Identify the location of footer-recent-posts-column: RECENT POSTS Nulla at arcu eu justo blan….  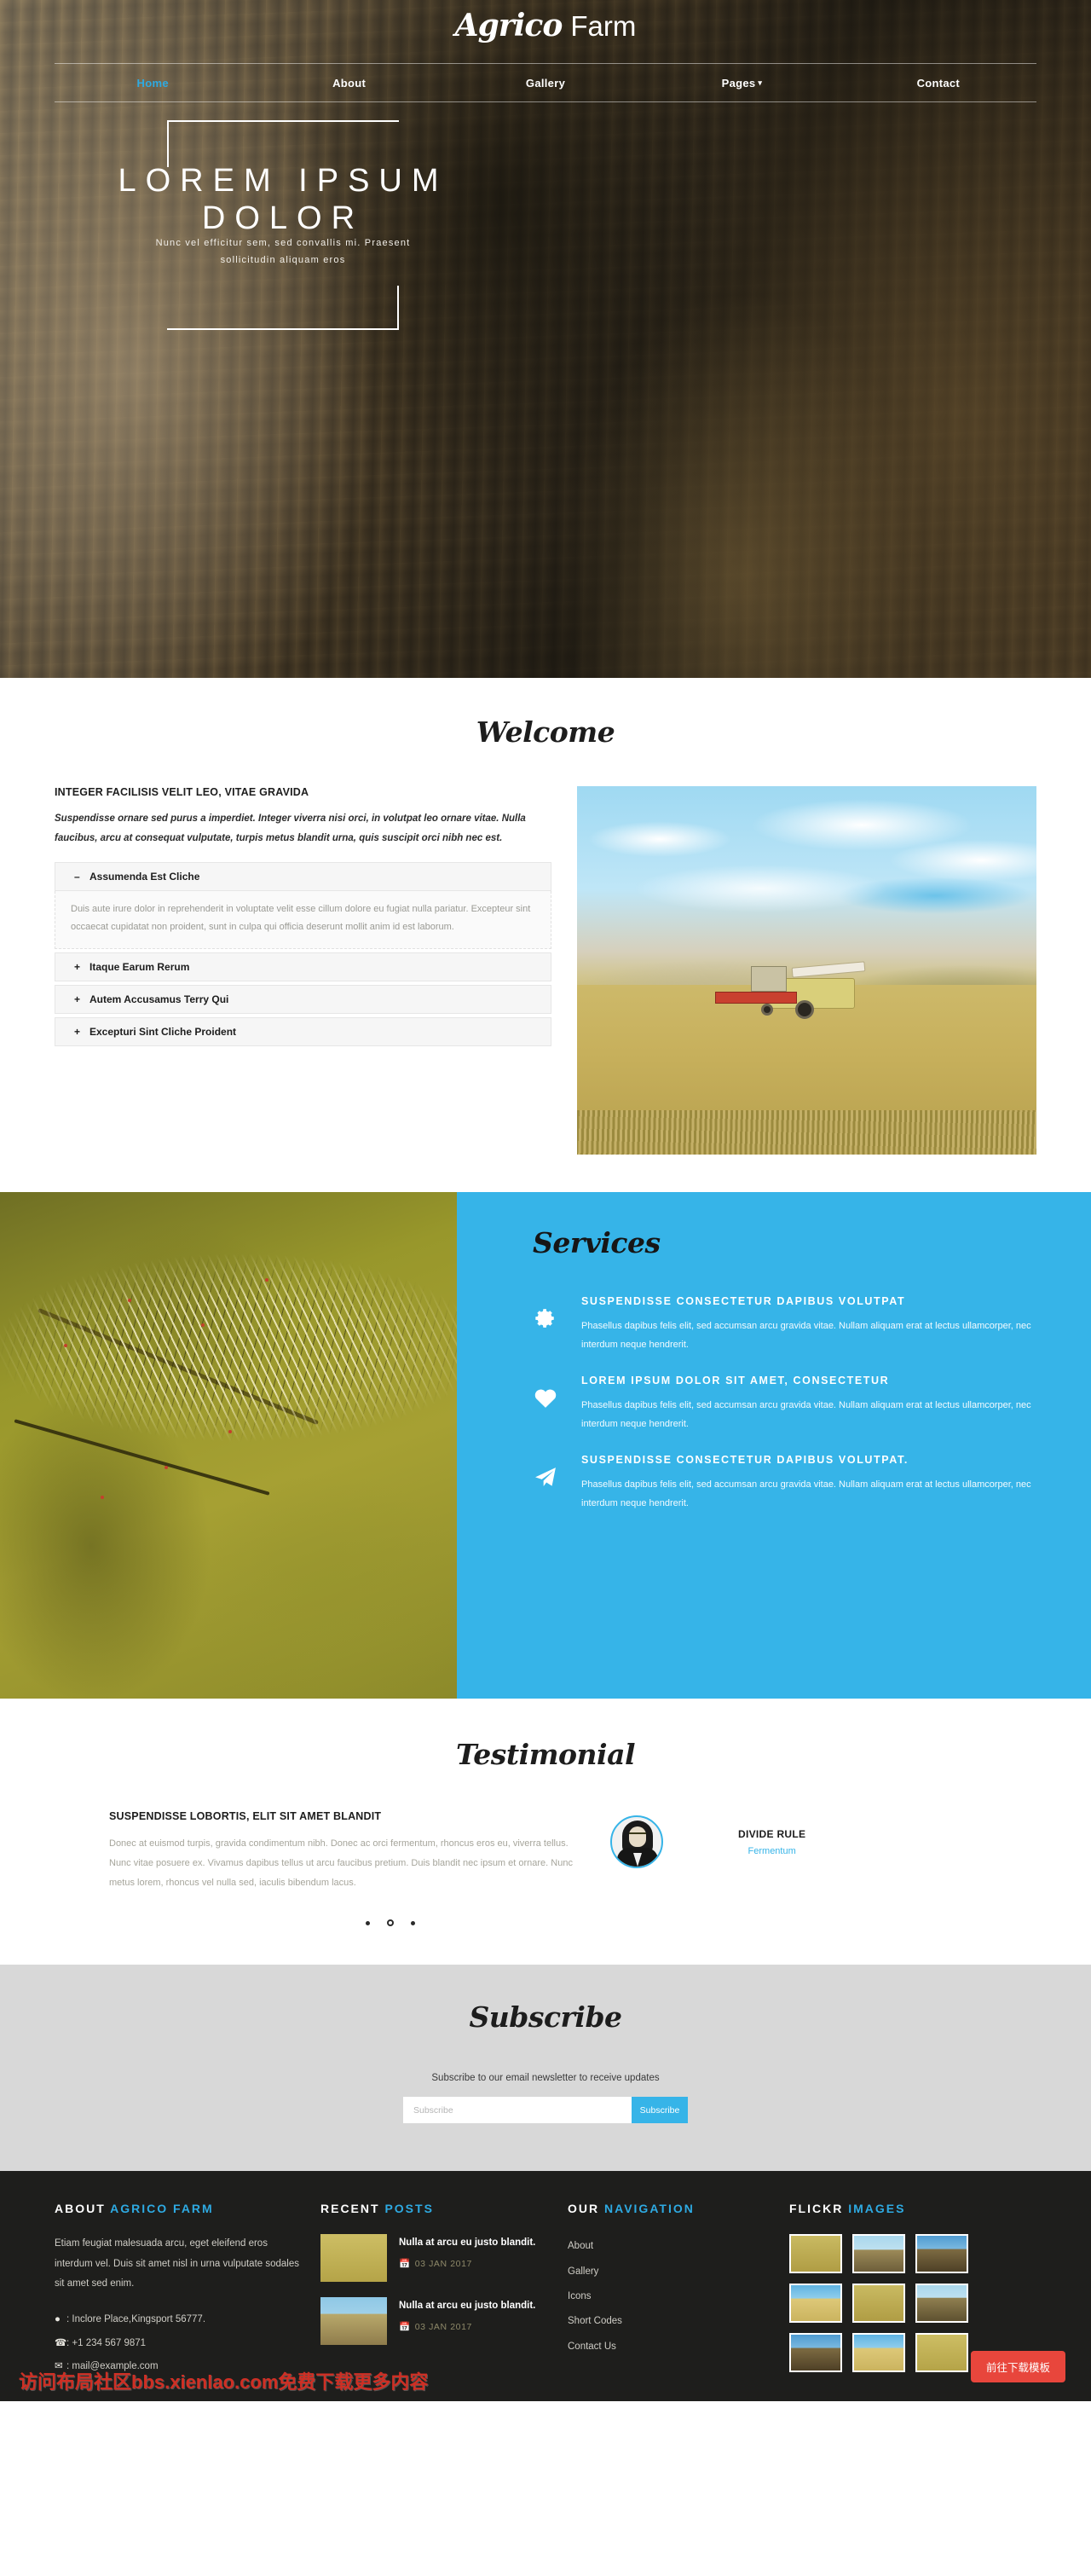
(444, 2290).